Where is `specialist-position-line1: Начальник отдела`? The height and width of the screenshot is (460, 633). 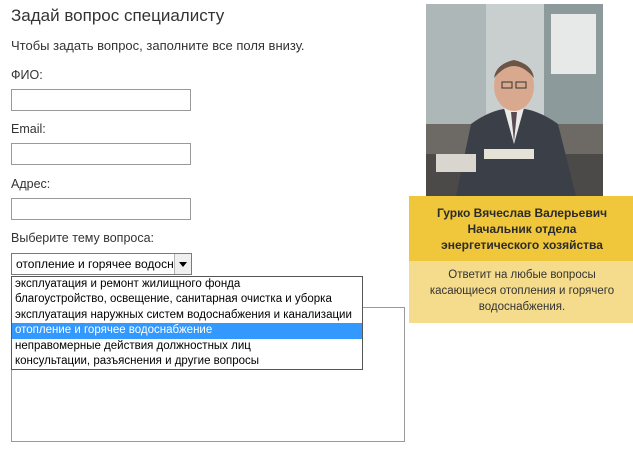
specialist-position-line1: Начальник отдела is located at coordinates (522, 229).